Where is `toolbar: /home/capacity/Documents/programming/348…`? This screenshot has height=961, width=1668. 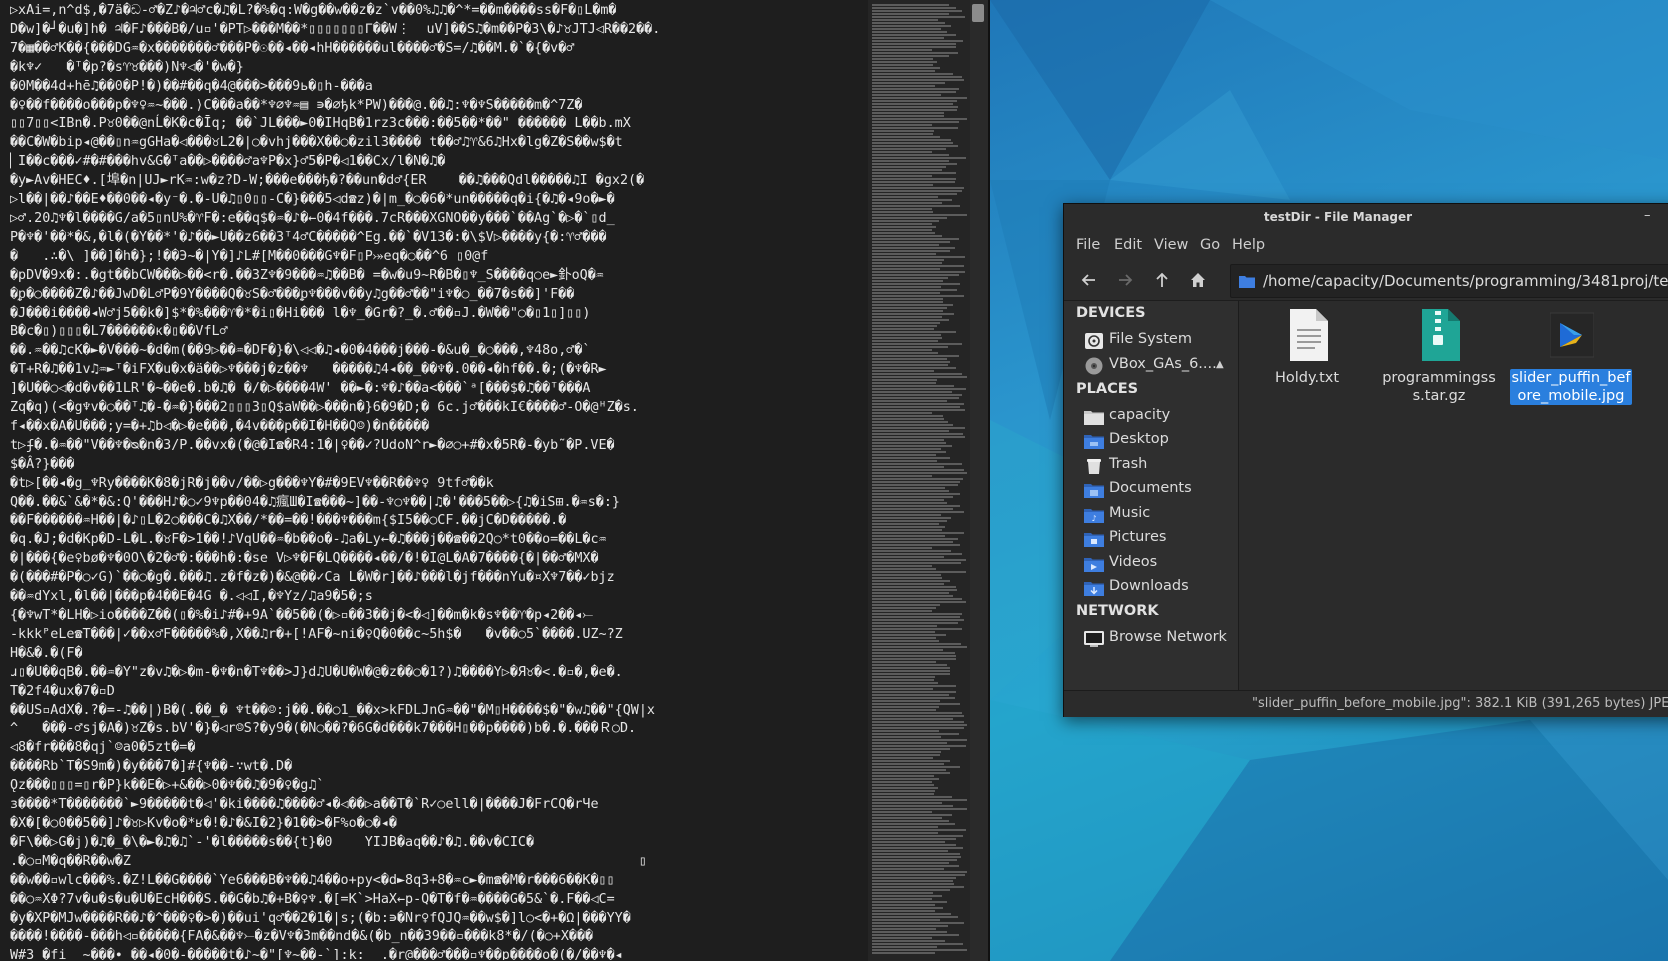 toolbar: /home/capacity/Documents/programming/348… is located at coordinates (1366, 280).